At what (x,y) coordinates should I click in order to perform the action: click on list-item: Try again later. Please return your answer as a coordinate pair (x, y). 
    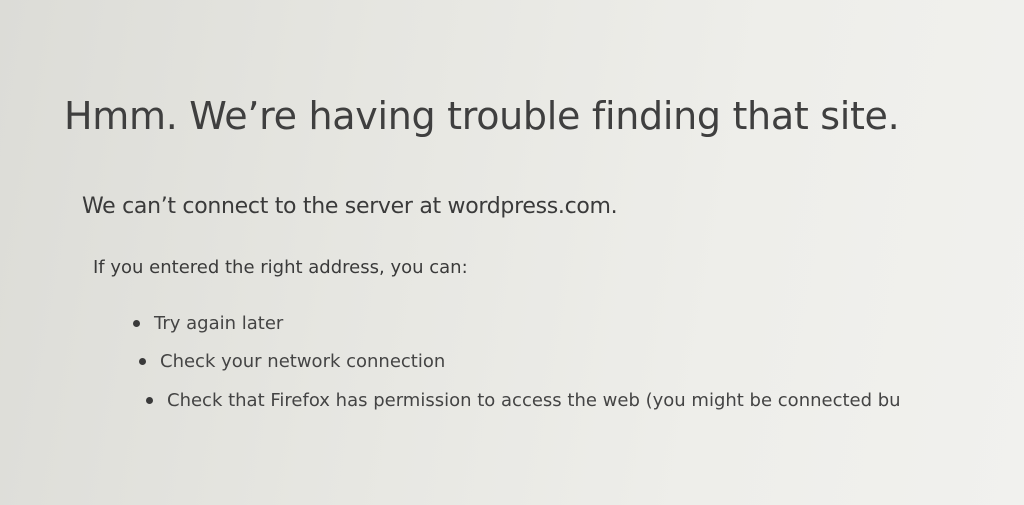
    Looking at the image, I should click on (208, 323).